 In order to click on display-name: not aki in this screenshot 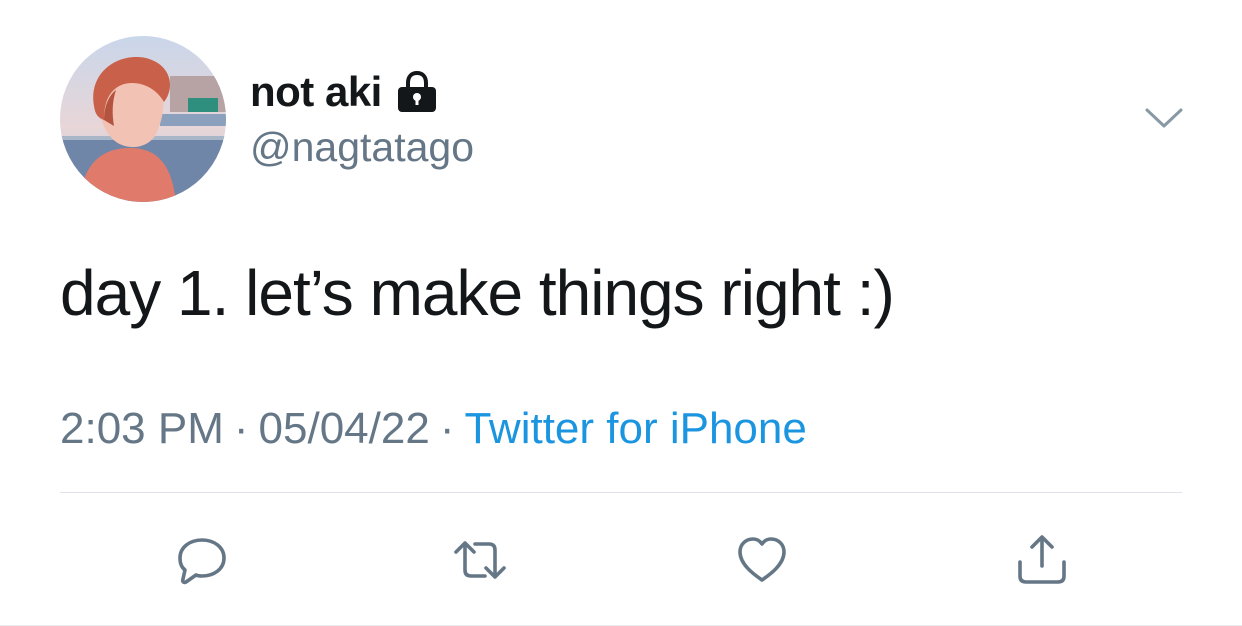, I will do `click(316, 92)`.